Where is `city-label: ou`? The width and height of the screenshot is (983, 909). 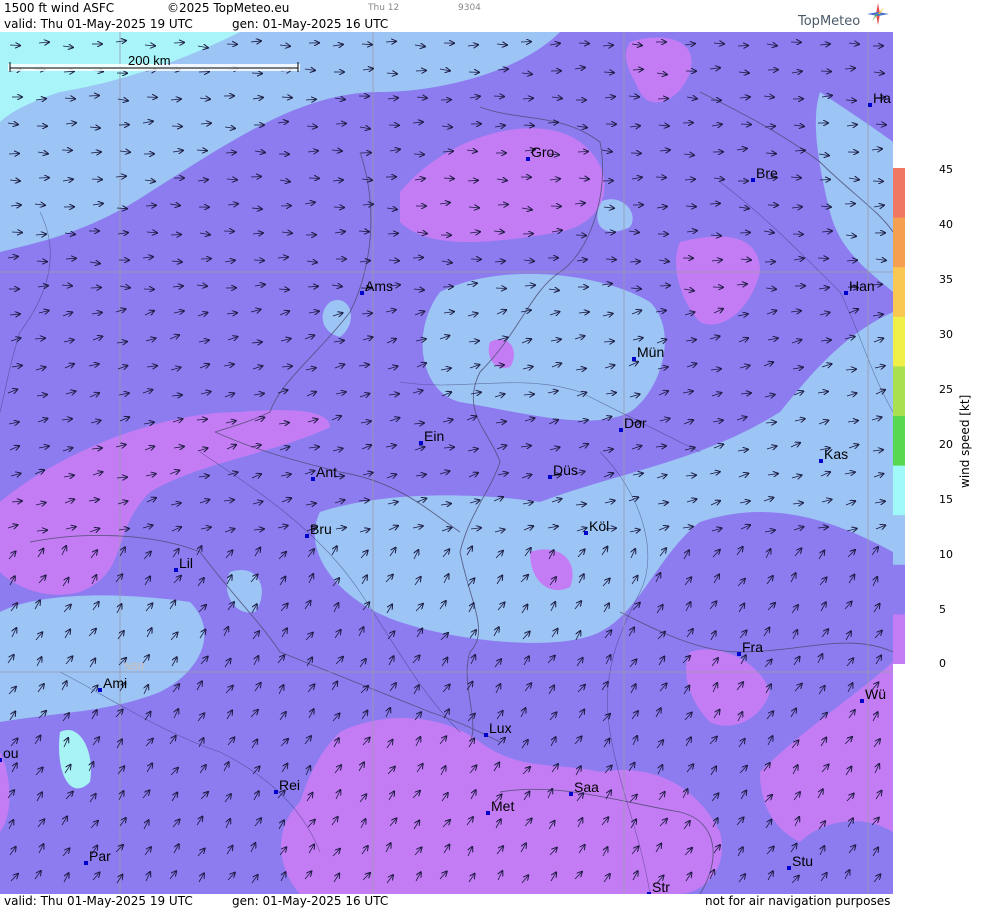 city-label: ou is located at coordinates (11, 753).